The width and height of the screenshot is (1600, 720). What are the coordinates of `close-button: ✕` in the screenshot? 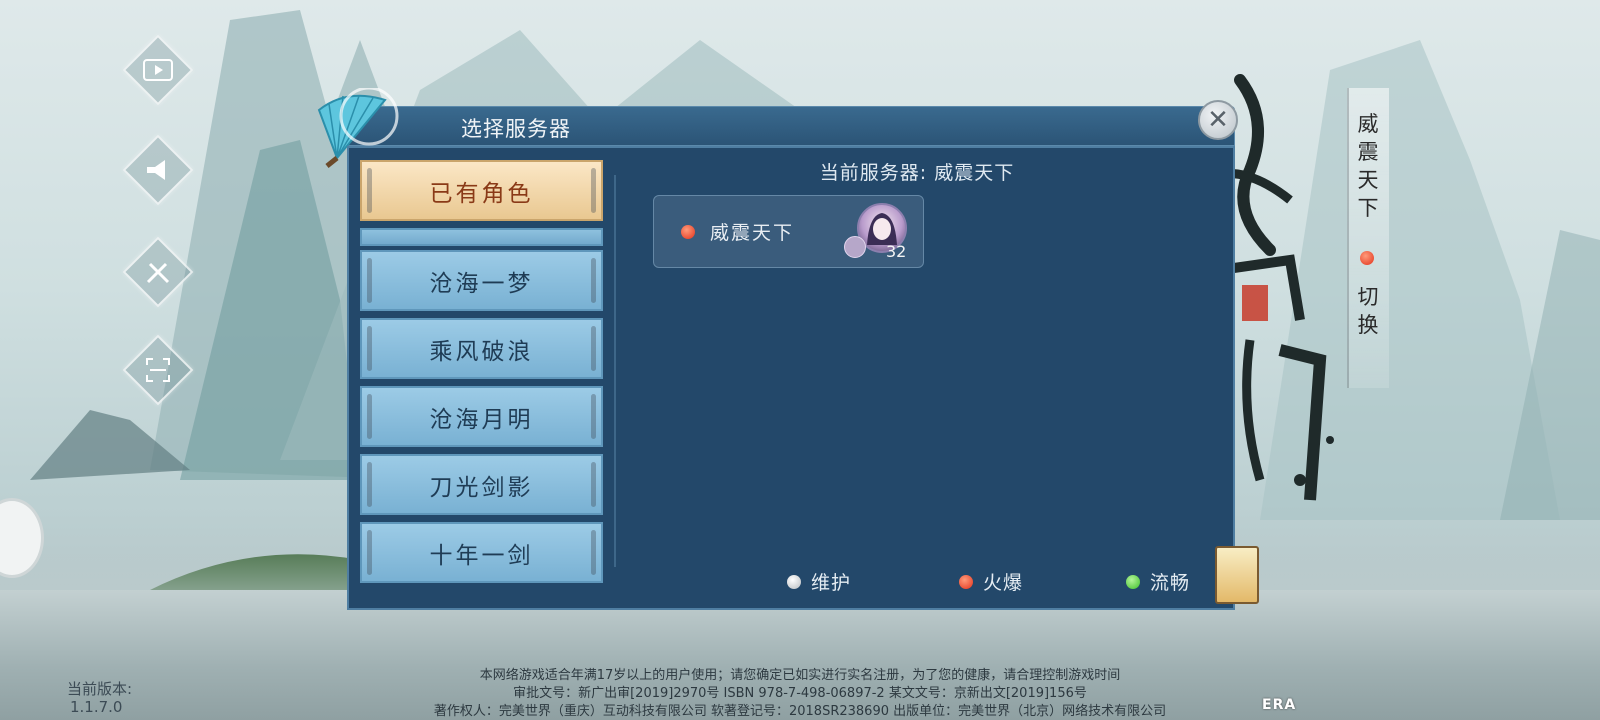 It's located at (1218, 120).